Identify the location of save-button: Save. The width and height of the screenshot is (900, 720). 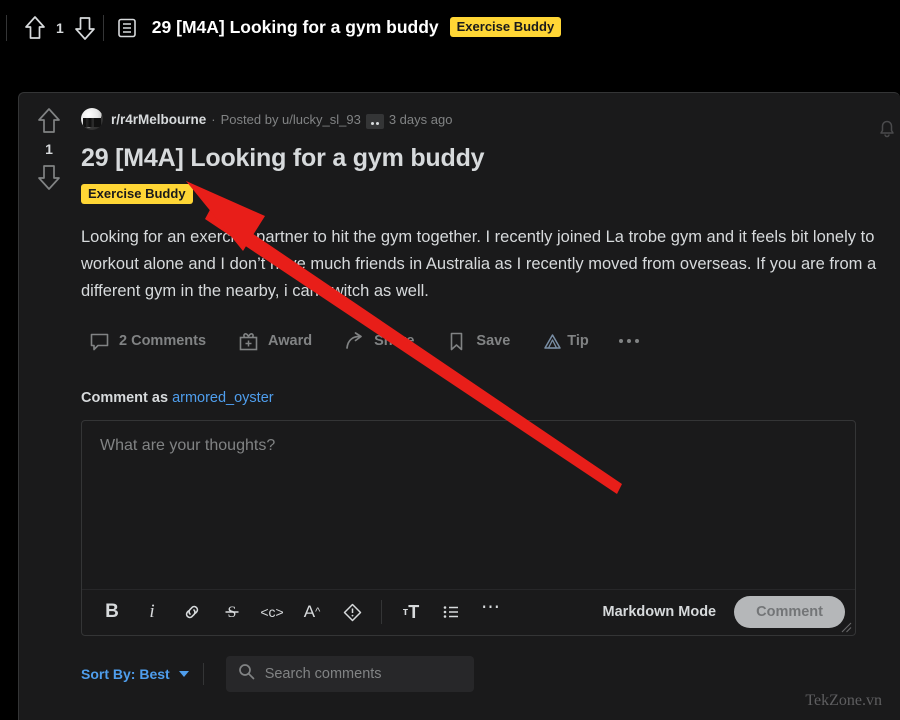
(478, 341).